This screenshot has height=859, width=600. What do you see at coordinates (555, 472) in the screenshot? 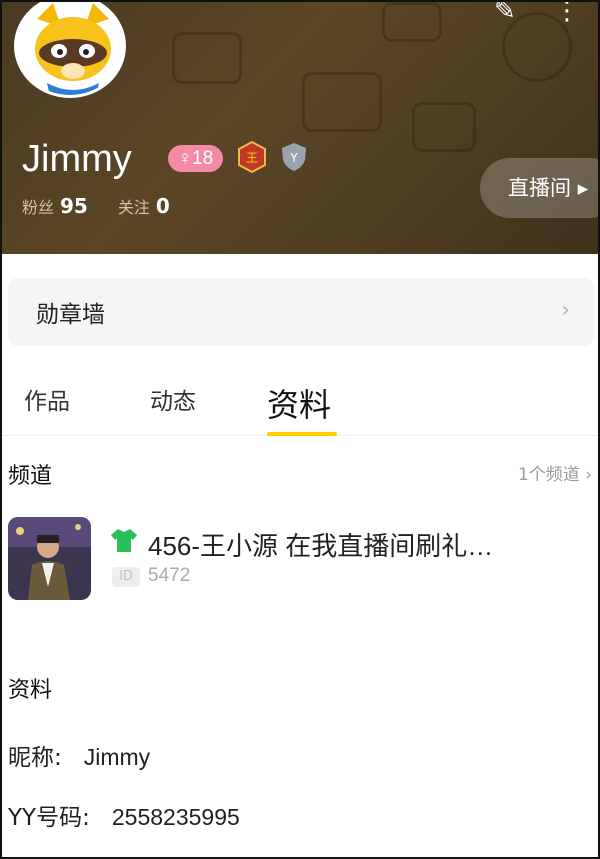
I see `channel-count-link: 1个频道 ›` at bounding box center [555, 472].